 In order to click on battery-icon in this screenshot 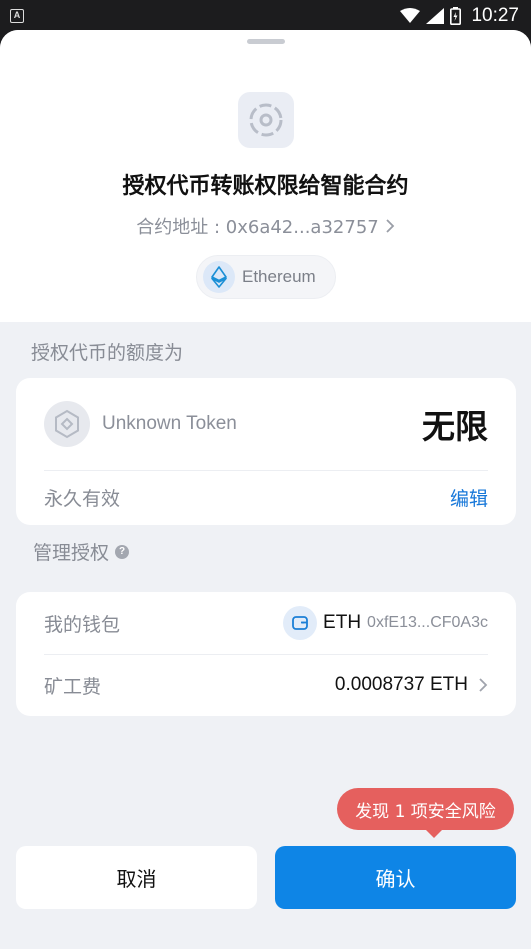, I will do `click(456, 16)`.